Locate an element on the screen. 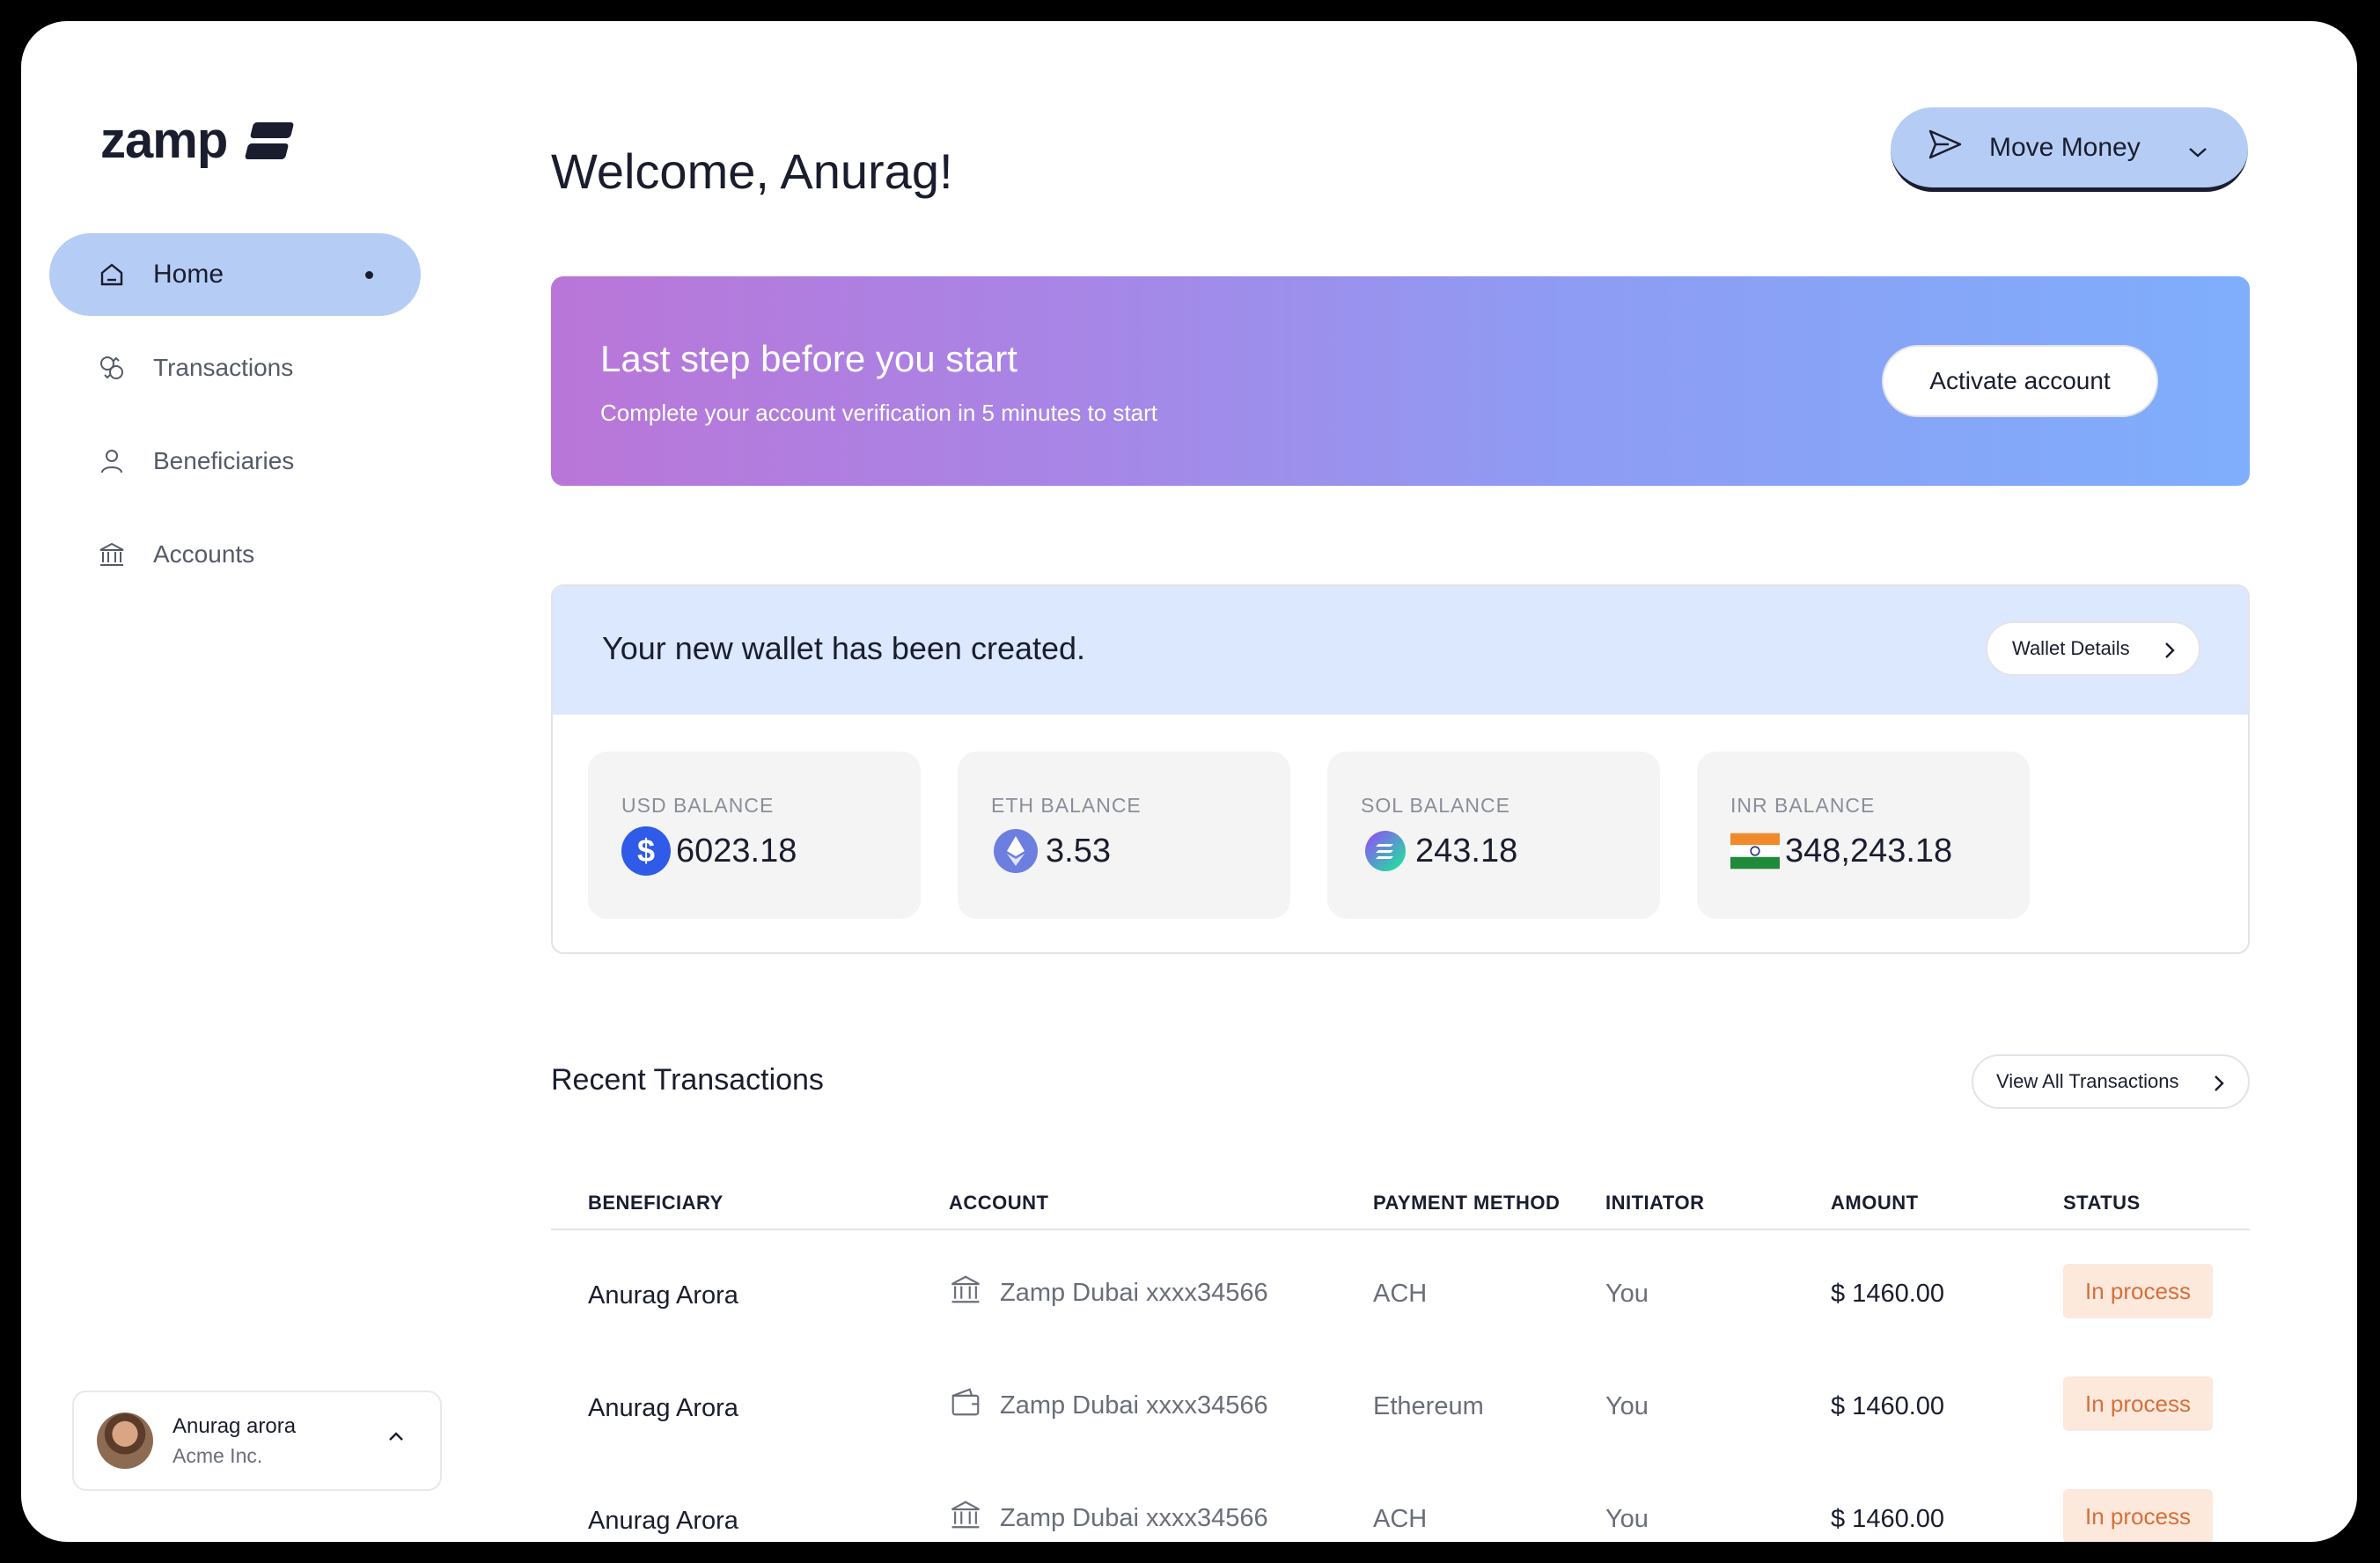 This screenshot has width=2380, height=1563. profile-org: Acme Inc. is located at coordinates (218, 1455).